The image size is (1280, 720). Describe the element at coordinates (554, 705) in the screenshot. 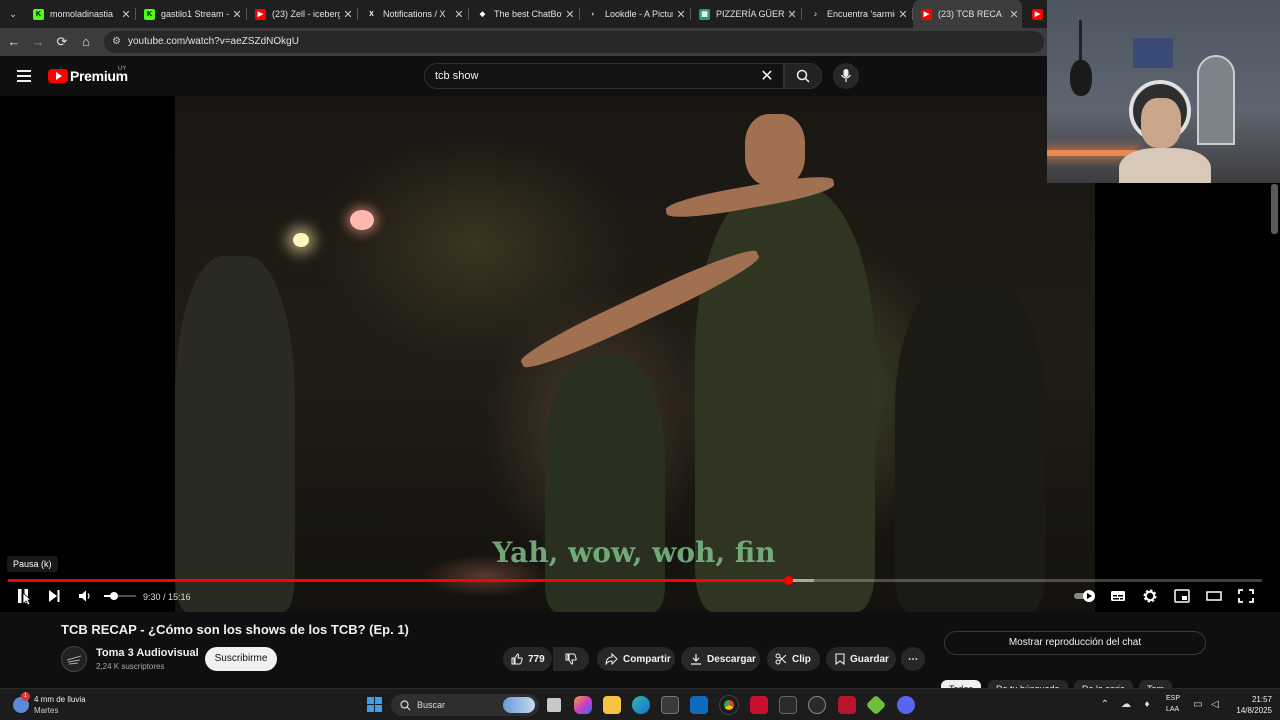

I see `task-view-icon` at that location.